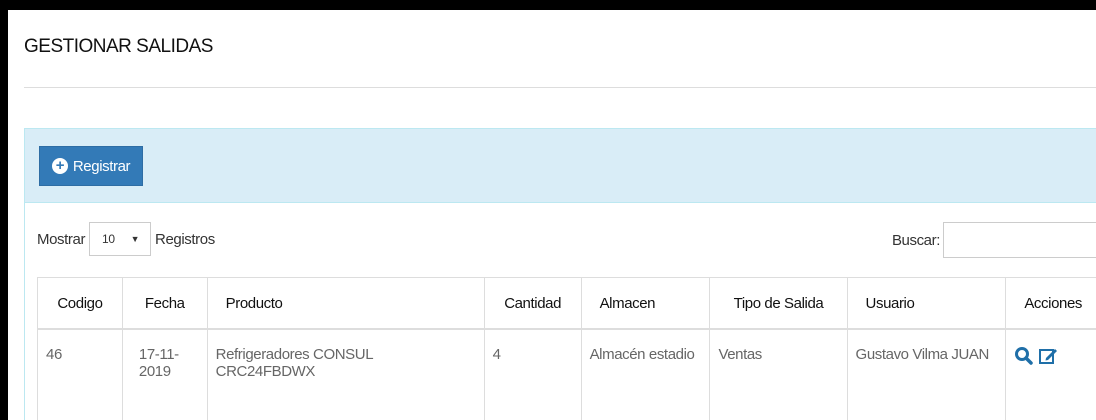 This screenshot has height=420, width=1096. Describe the element at coordinates (80, 374) in the screenshot. I see `cell-codigo: 46` at that location.